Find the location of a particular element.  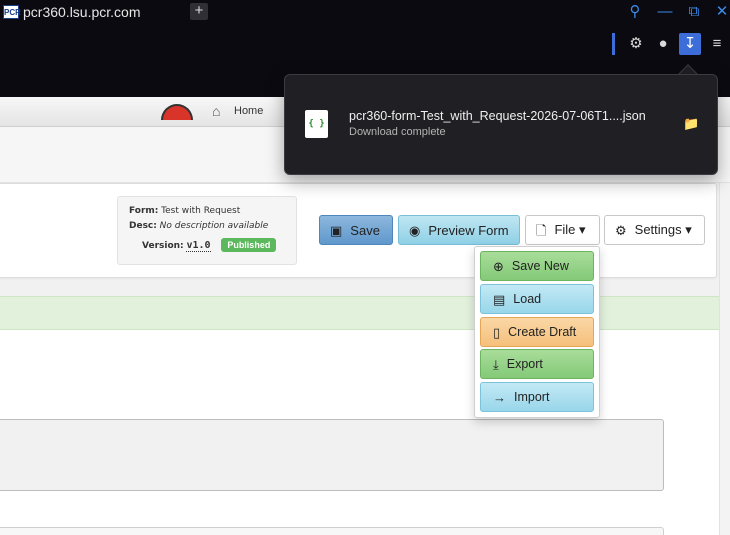

json-file-icon: { } is located at coordinates (316, 124).